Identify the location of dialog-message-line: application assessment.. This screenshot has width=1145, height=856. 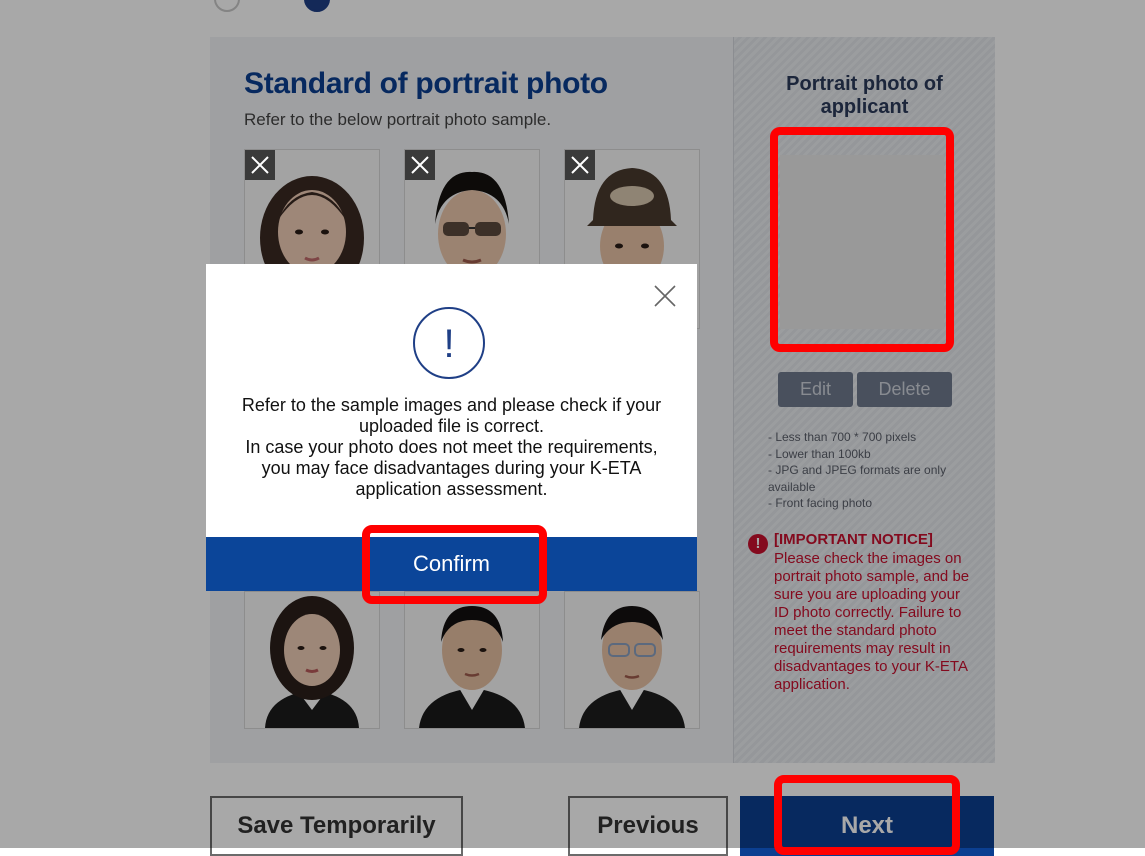
(451, 489).